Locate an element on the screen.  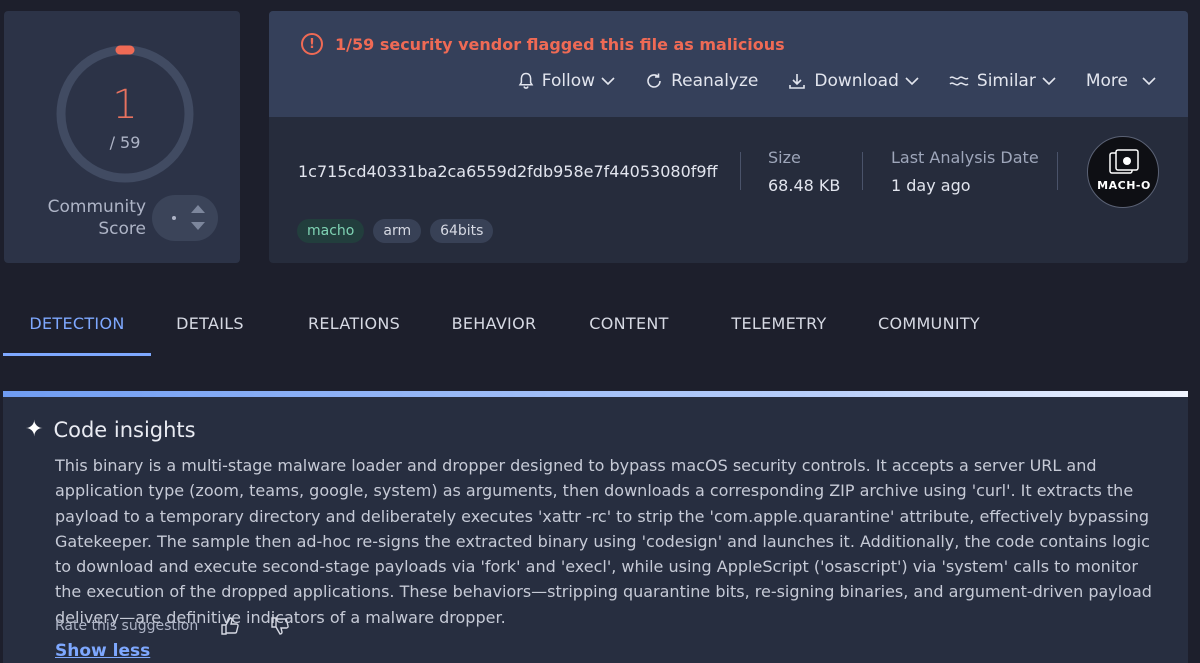
filetype-badge: MACH-O is located at coordinates (1123, 172).